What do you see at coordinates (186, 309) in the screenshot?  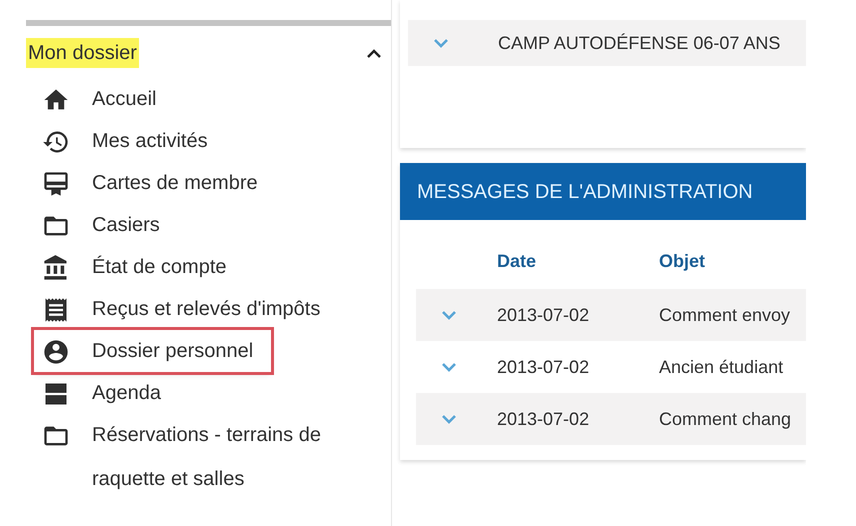 I see `menu-item: Reçus et relevés d'impôts` at bounding box center [186, 309].